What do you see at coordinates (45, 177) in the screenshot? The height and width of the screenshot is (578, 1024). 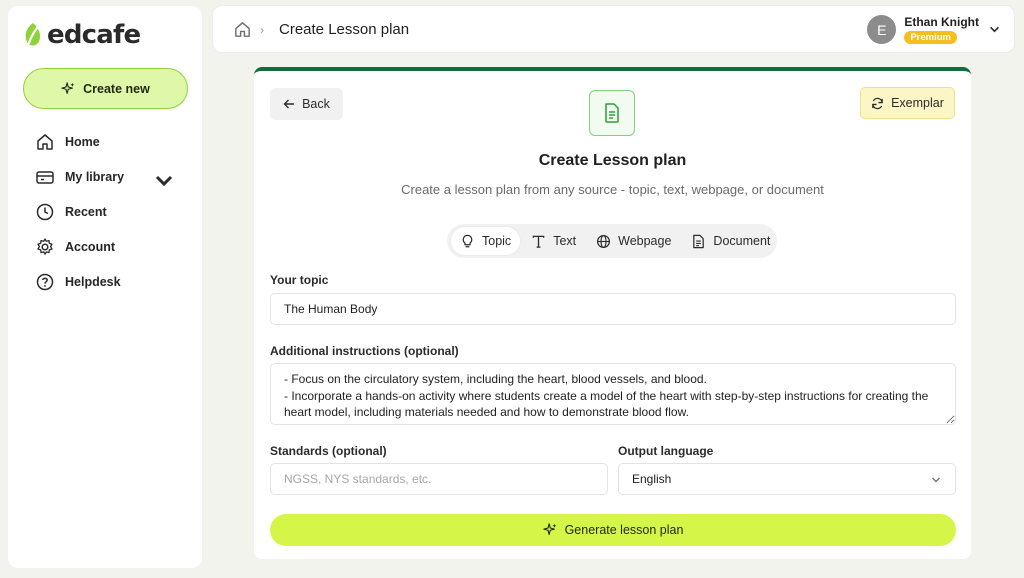 I see `library-icon` at bounding box center [45, 177].